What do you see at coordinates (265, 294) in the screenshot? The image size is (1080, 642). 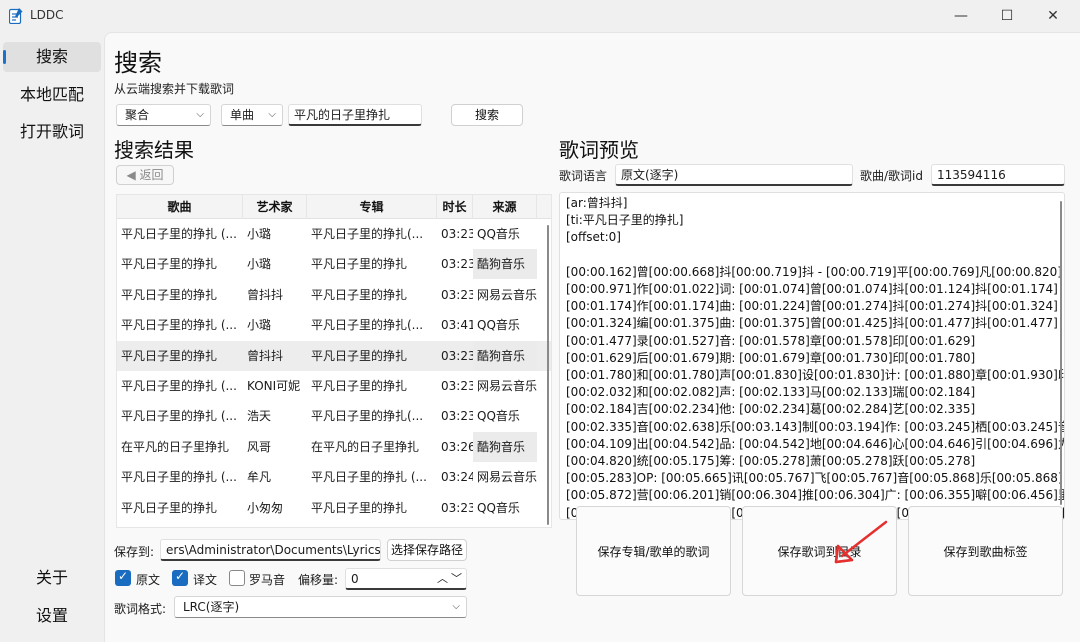 I see `cell-artist: 曾抖抖` at bounding box center [265, 294].